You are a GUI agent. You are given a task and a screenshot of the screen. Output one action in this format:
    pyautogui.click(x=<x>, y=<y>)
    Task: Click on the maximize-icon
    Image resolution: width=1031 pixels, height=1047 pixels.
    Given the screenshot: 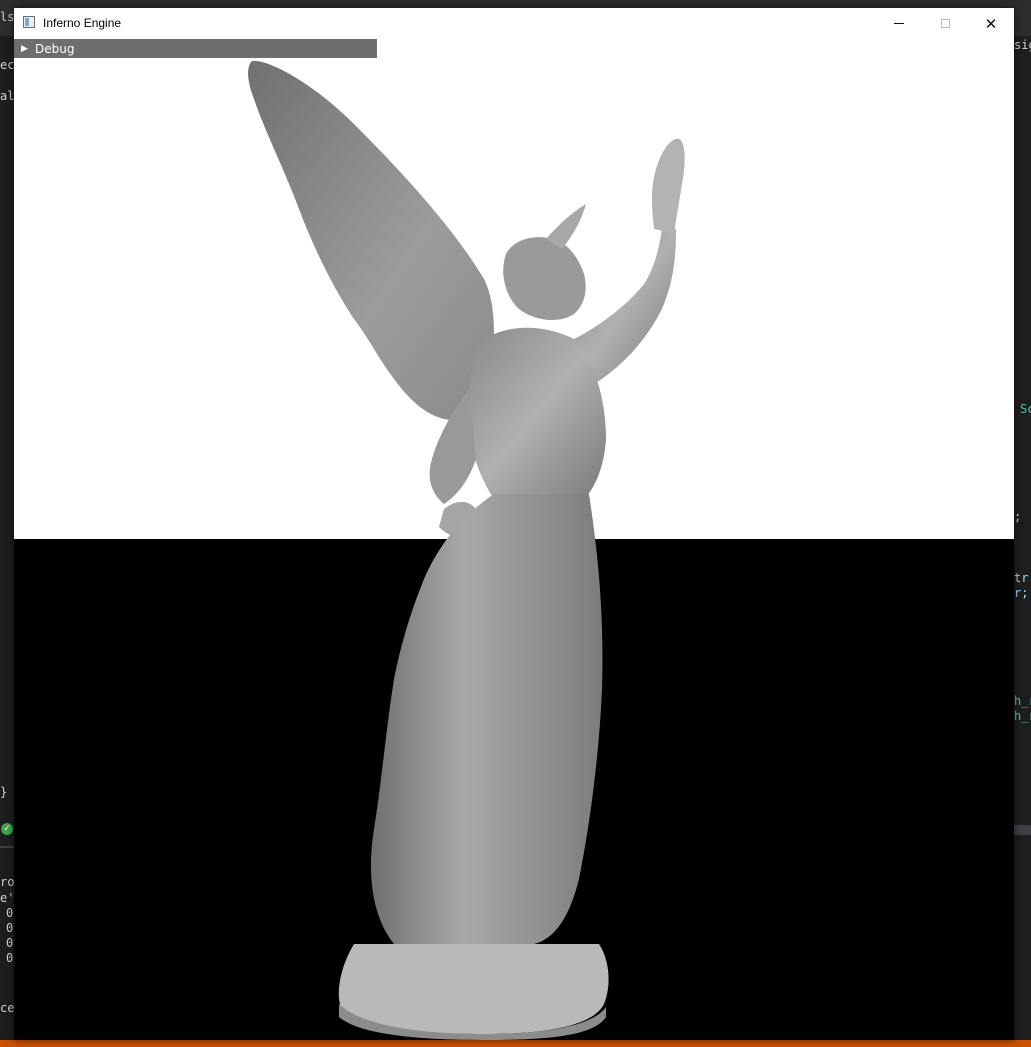 What is the action you would take?
    pyautogui.click(x=945, y=23)
    